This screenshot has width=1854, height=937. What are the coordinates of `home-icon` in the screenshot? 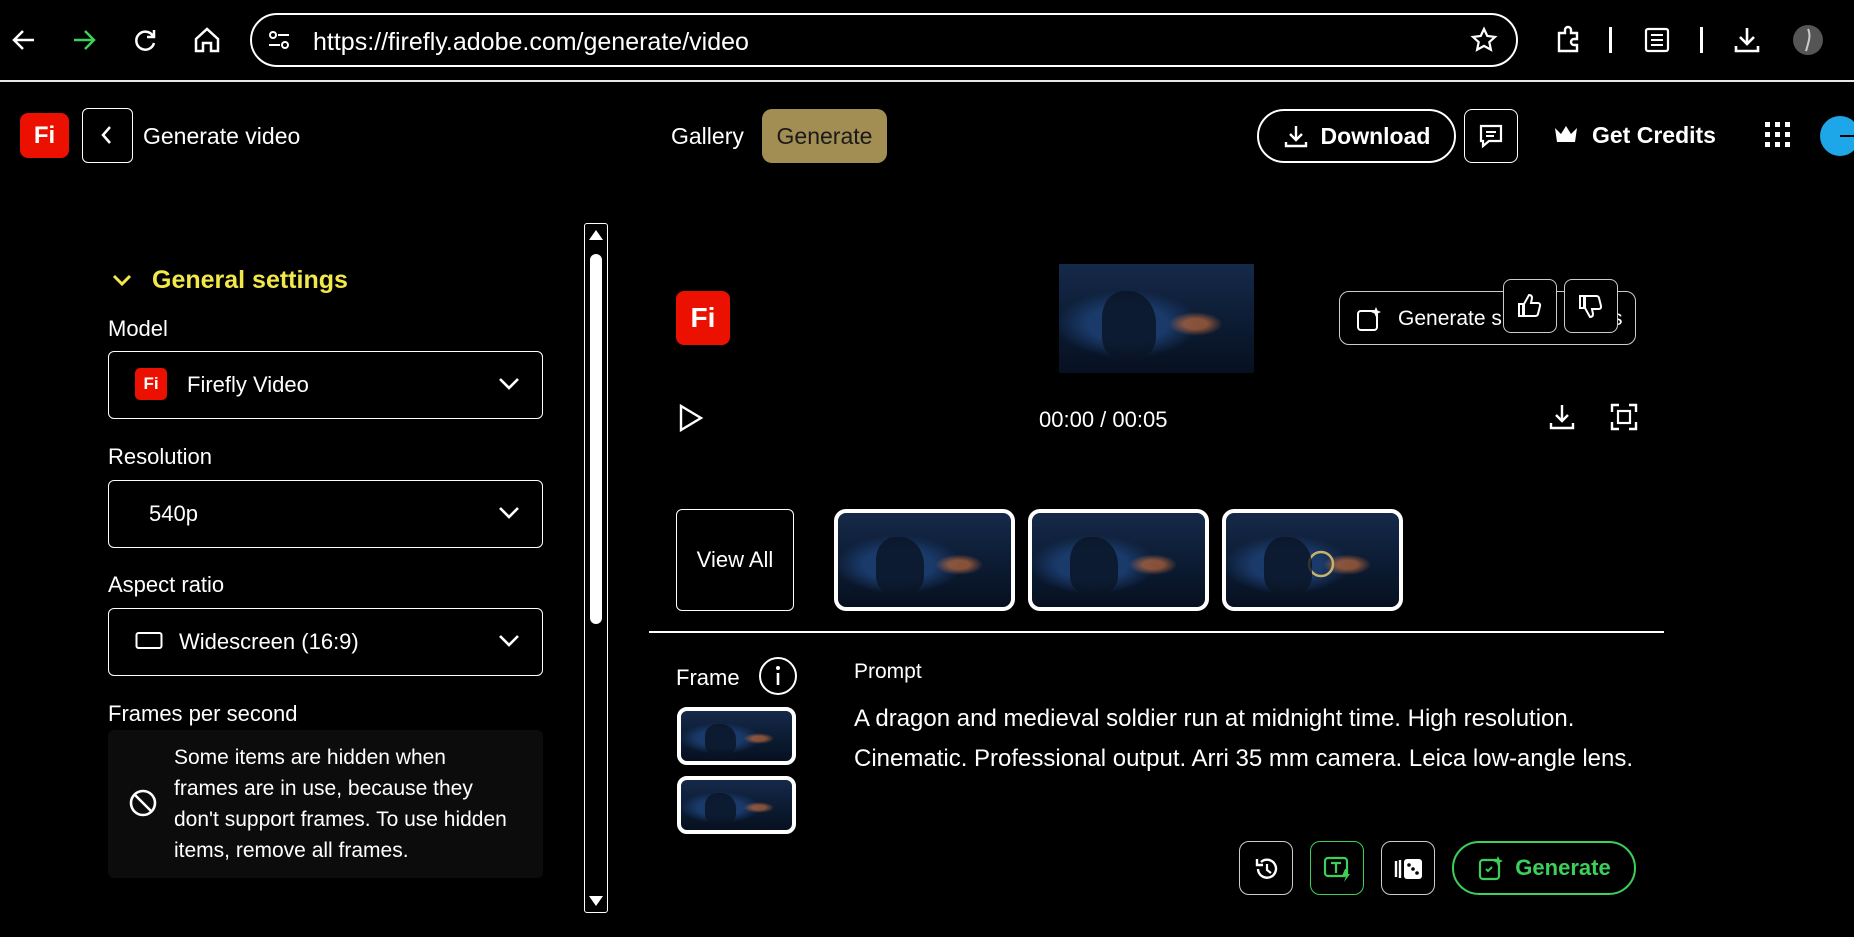 It's located at (207, 40).